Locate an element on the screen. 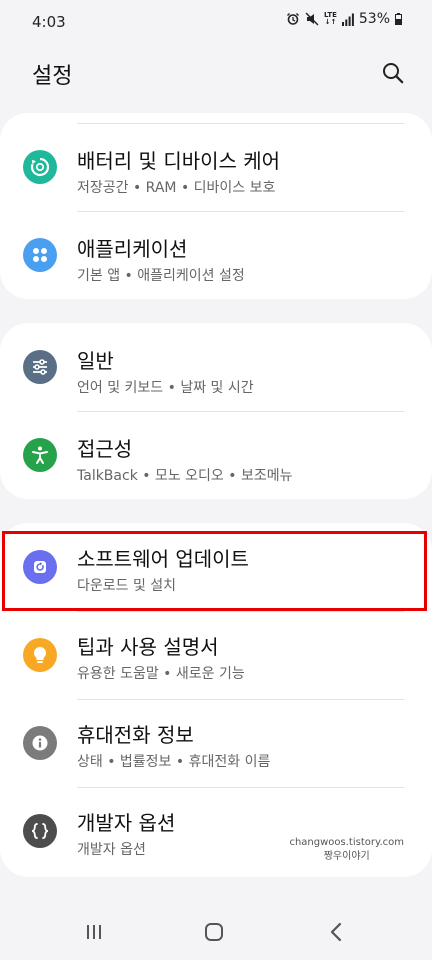 This screenshot has height=960, width=432. item-title: 개발자 옵션 is located at coordinates (126, 823).